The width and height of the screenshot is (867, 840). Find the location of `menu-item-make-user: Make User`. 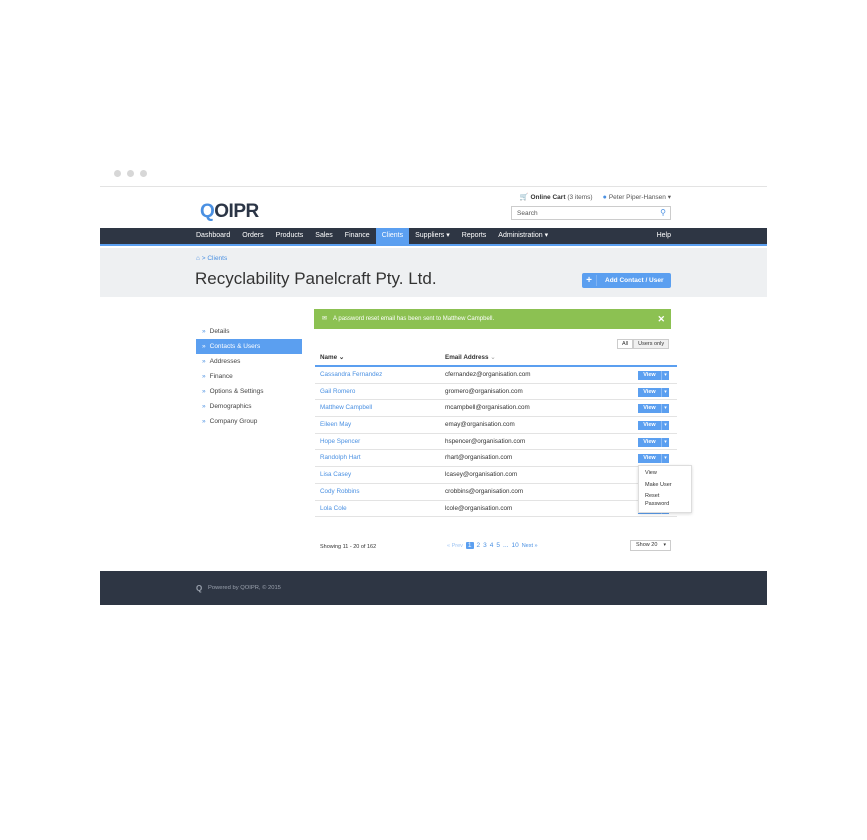

menu-item-make-user: Make User is located at coordinates (665, 486).